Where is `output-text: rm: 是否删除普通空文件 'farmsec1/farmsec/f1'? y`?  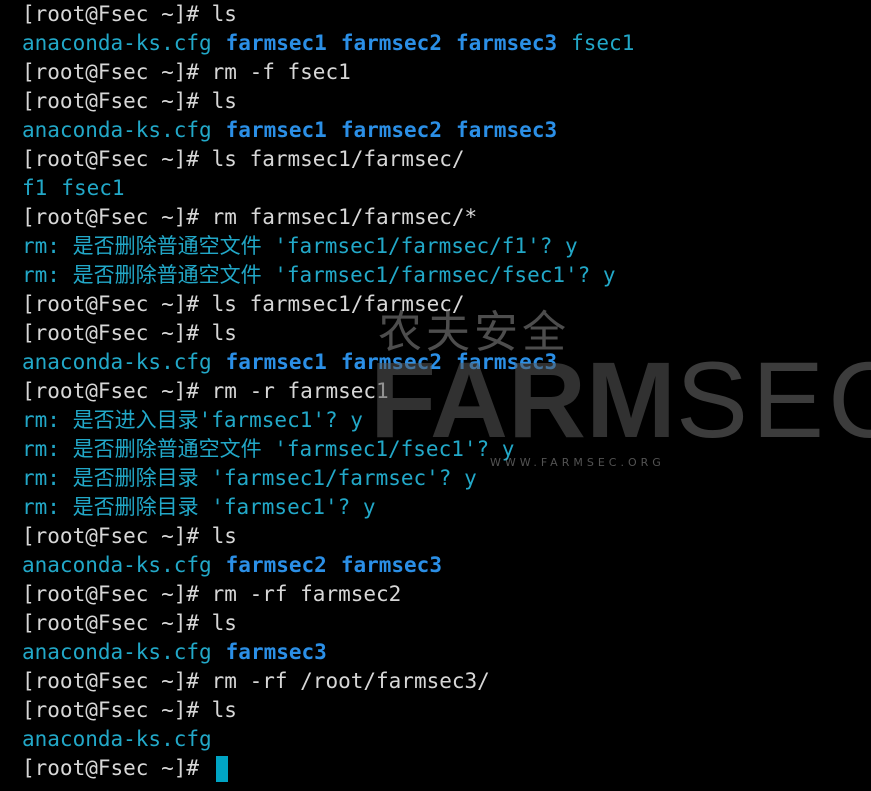 output-text: rm: 是否删除普通空文件 'farmsec1/farmsec/f1'? y is located at coordinates (300, 246).